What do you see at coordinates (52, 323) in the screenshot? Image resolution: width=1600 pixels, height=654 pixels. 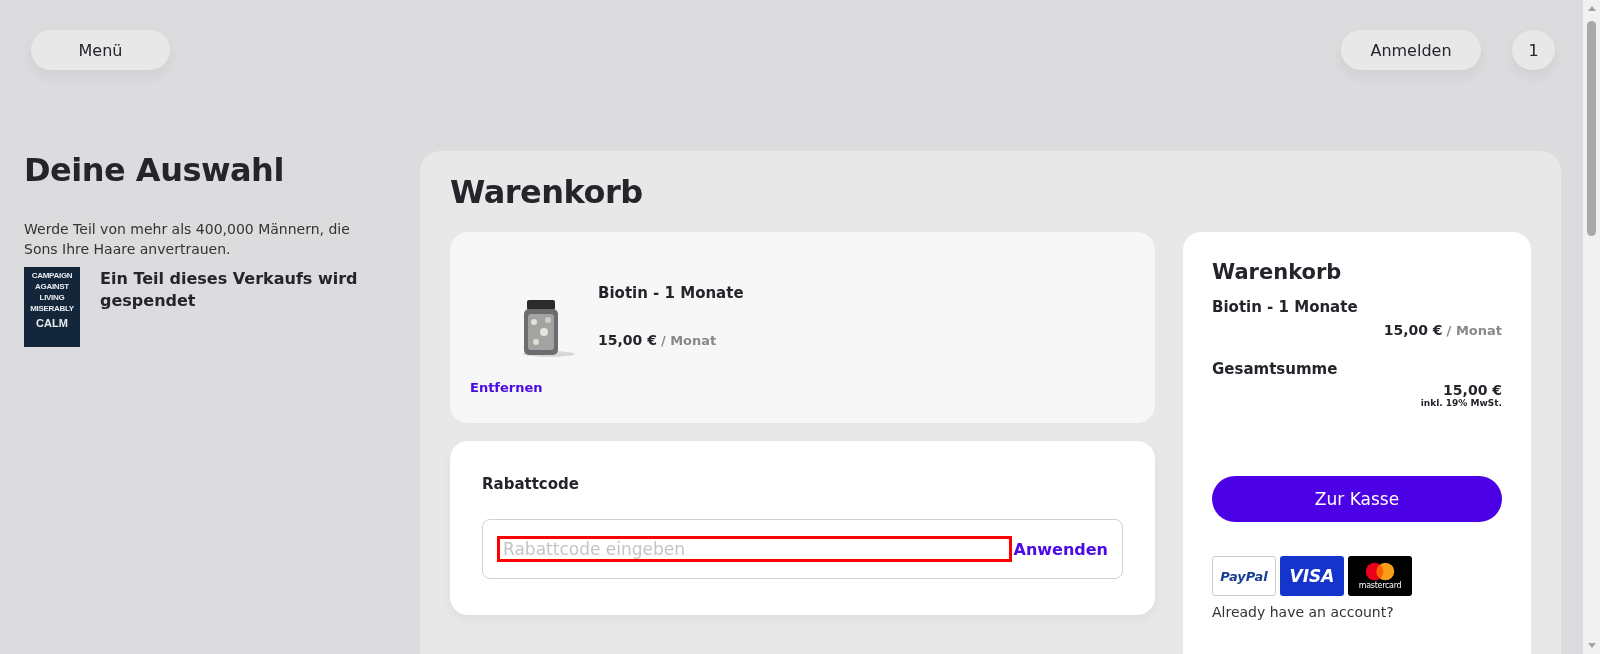 I see `logo-text: CALM` at bounding box center [52, 323].